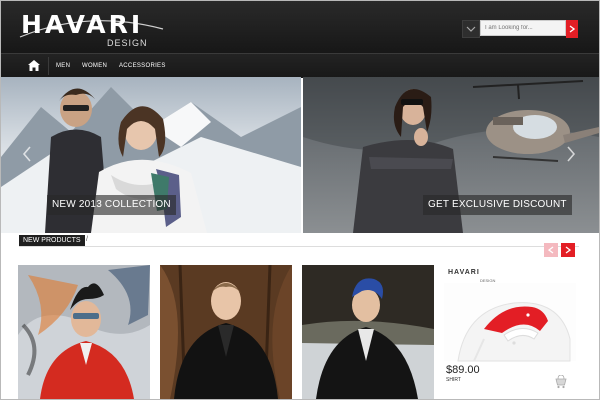 The height and width of the screenshot is (400, 600). Describe the element at coordinates (52, 240) in the screenshot. I see `section-title-new-products: NEW PRODUCTS` at that location.